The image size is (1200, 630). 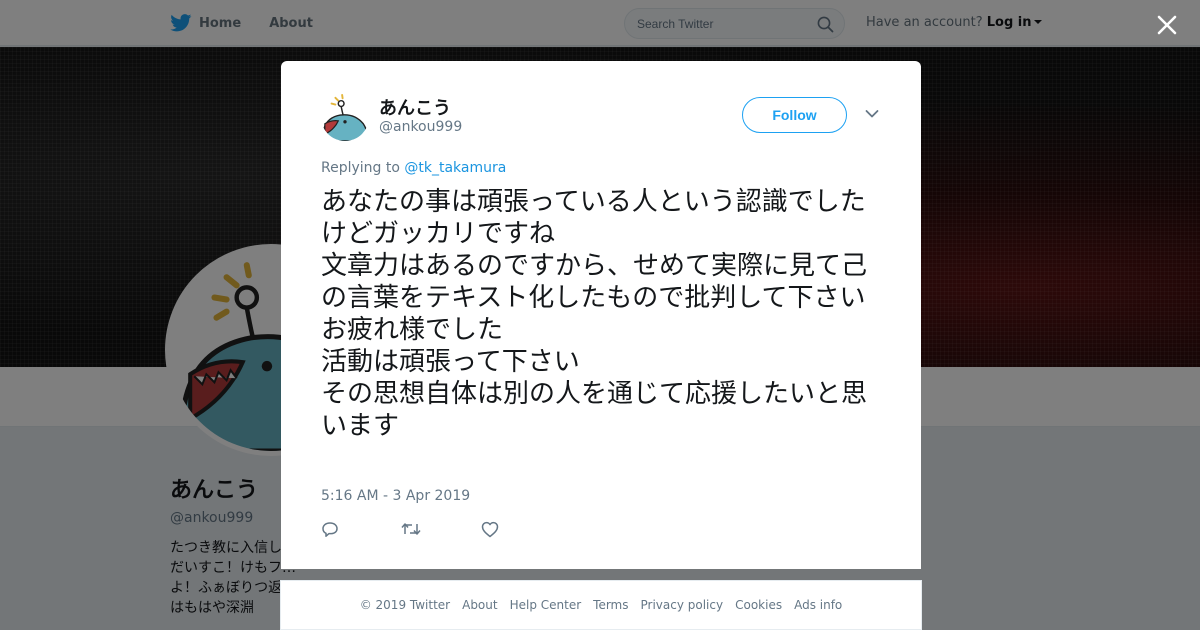 I want to click on footer-copyright: © 2019 Twitter, so click(x=405, y=605).